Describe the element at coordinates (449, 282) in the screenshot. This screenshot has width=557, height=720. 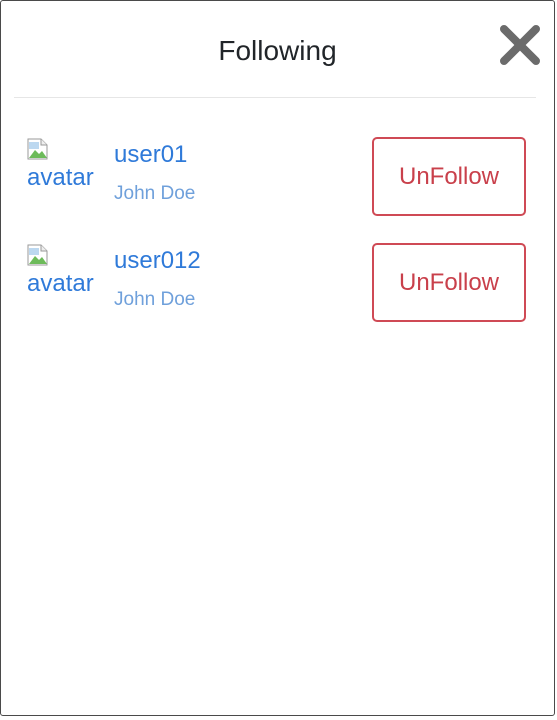
I see `unfollow-button: UnFollow` at that location.